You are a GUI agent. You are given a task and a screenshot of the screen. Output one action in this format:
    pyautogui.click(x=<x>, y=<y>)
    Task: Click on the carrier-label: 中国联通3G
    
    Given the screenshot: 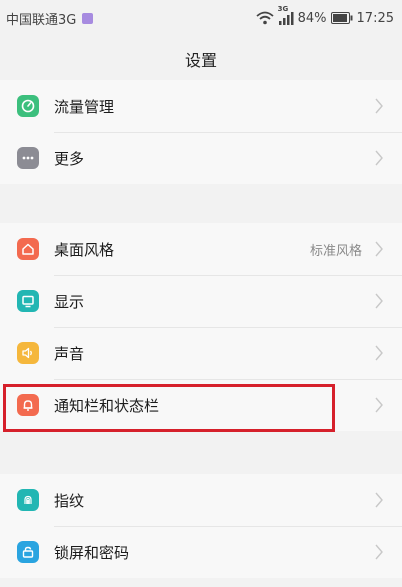 What is the action you would take?
    pyautogui.click(x=41, y=20)
    